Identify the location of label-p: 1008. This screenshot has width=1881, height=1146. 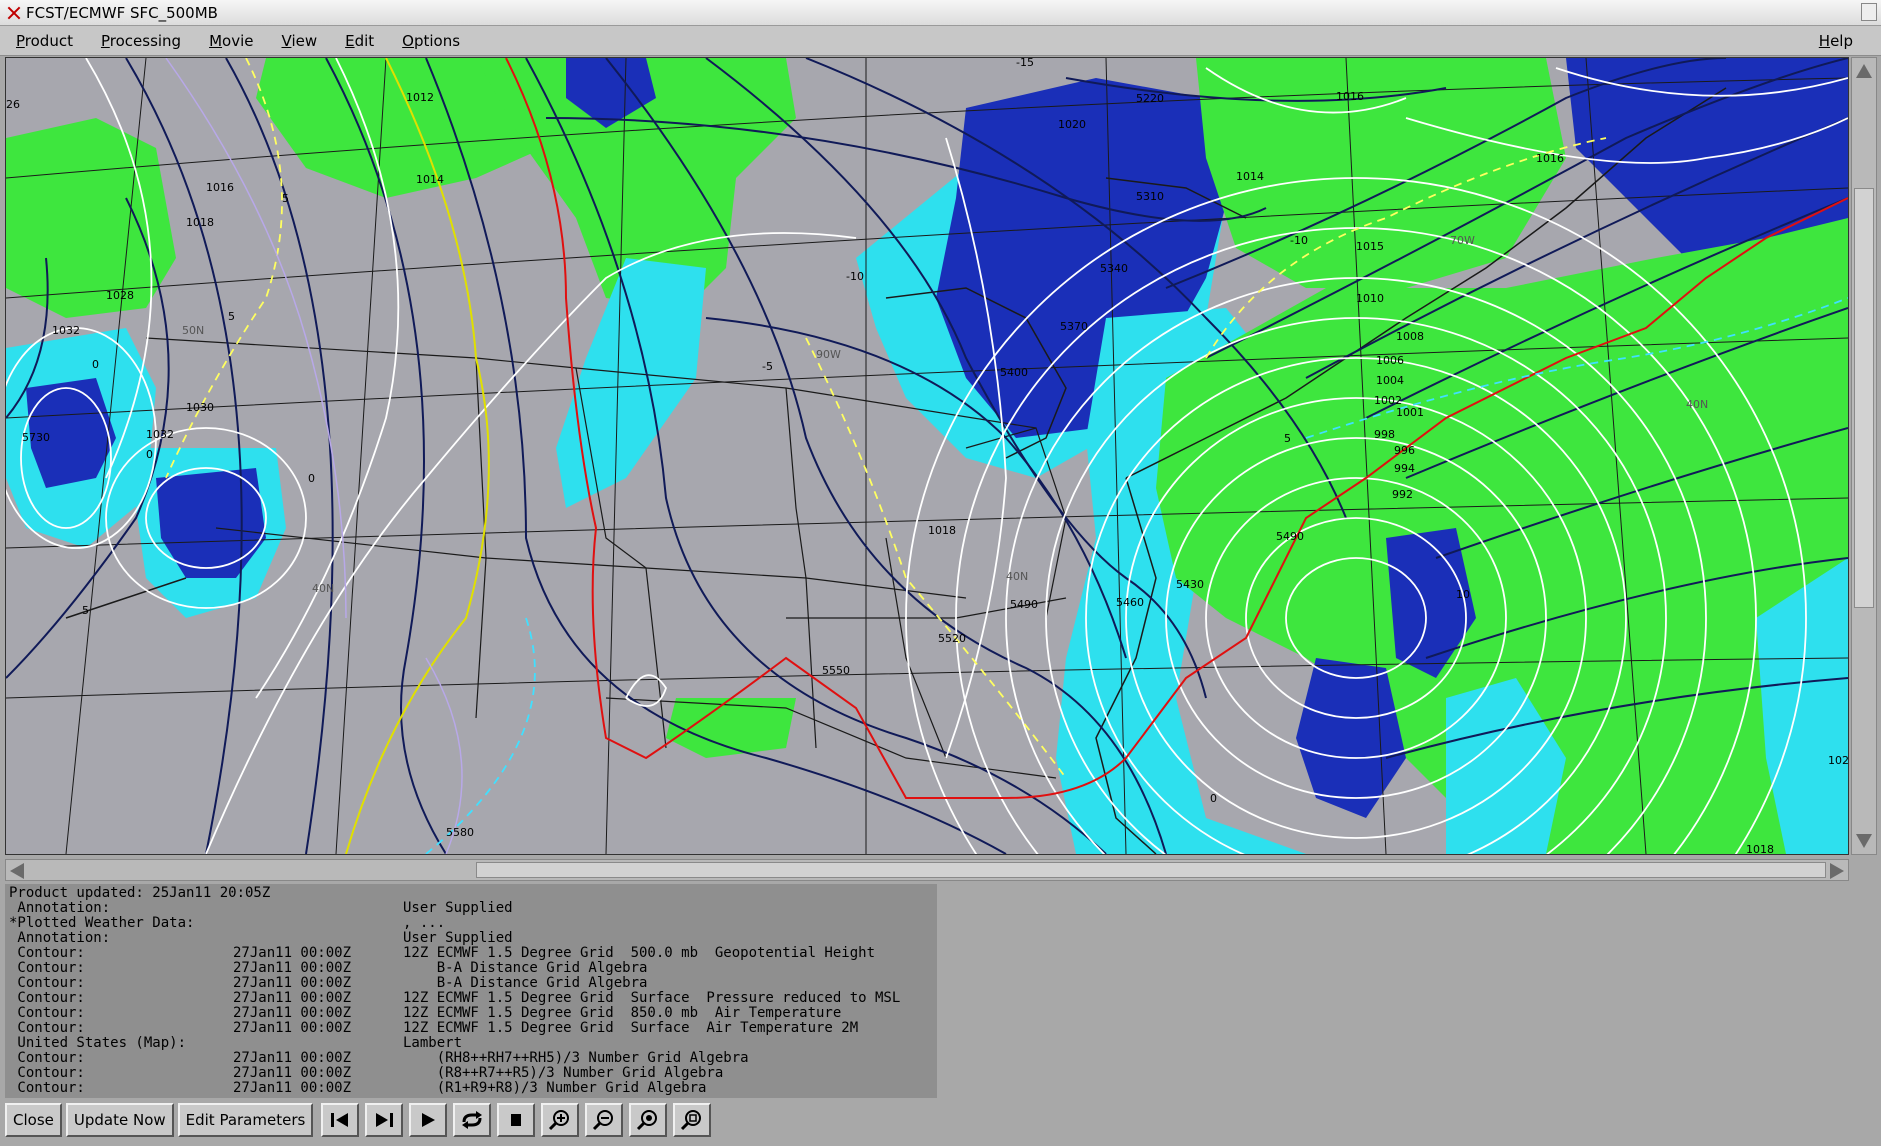
(1410, 336).